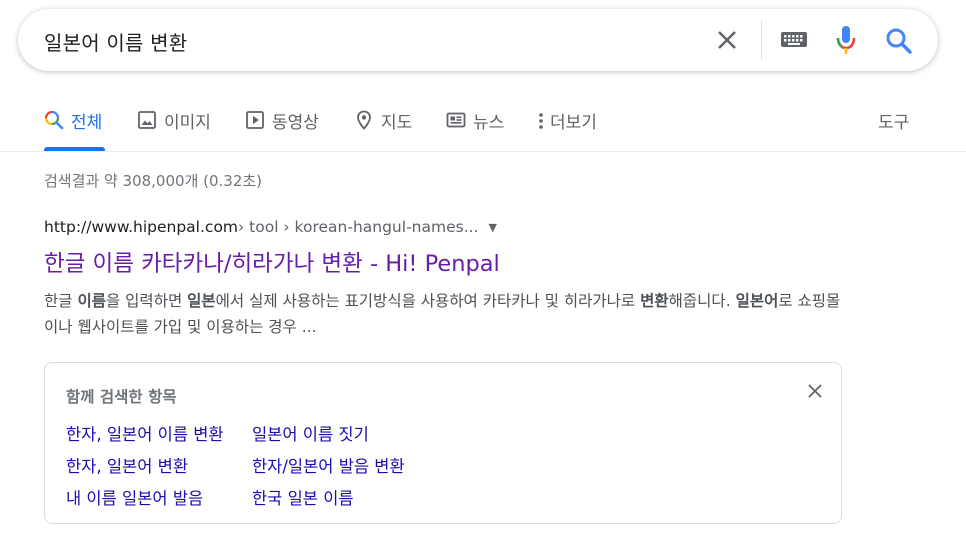 The height and width of the screenshot is (550, 966). I want to click on tab-all: 전체, so click(73, 128).